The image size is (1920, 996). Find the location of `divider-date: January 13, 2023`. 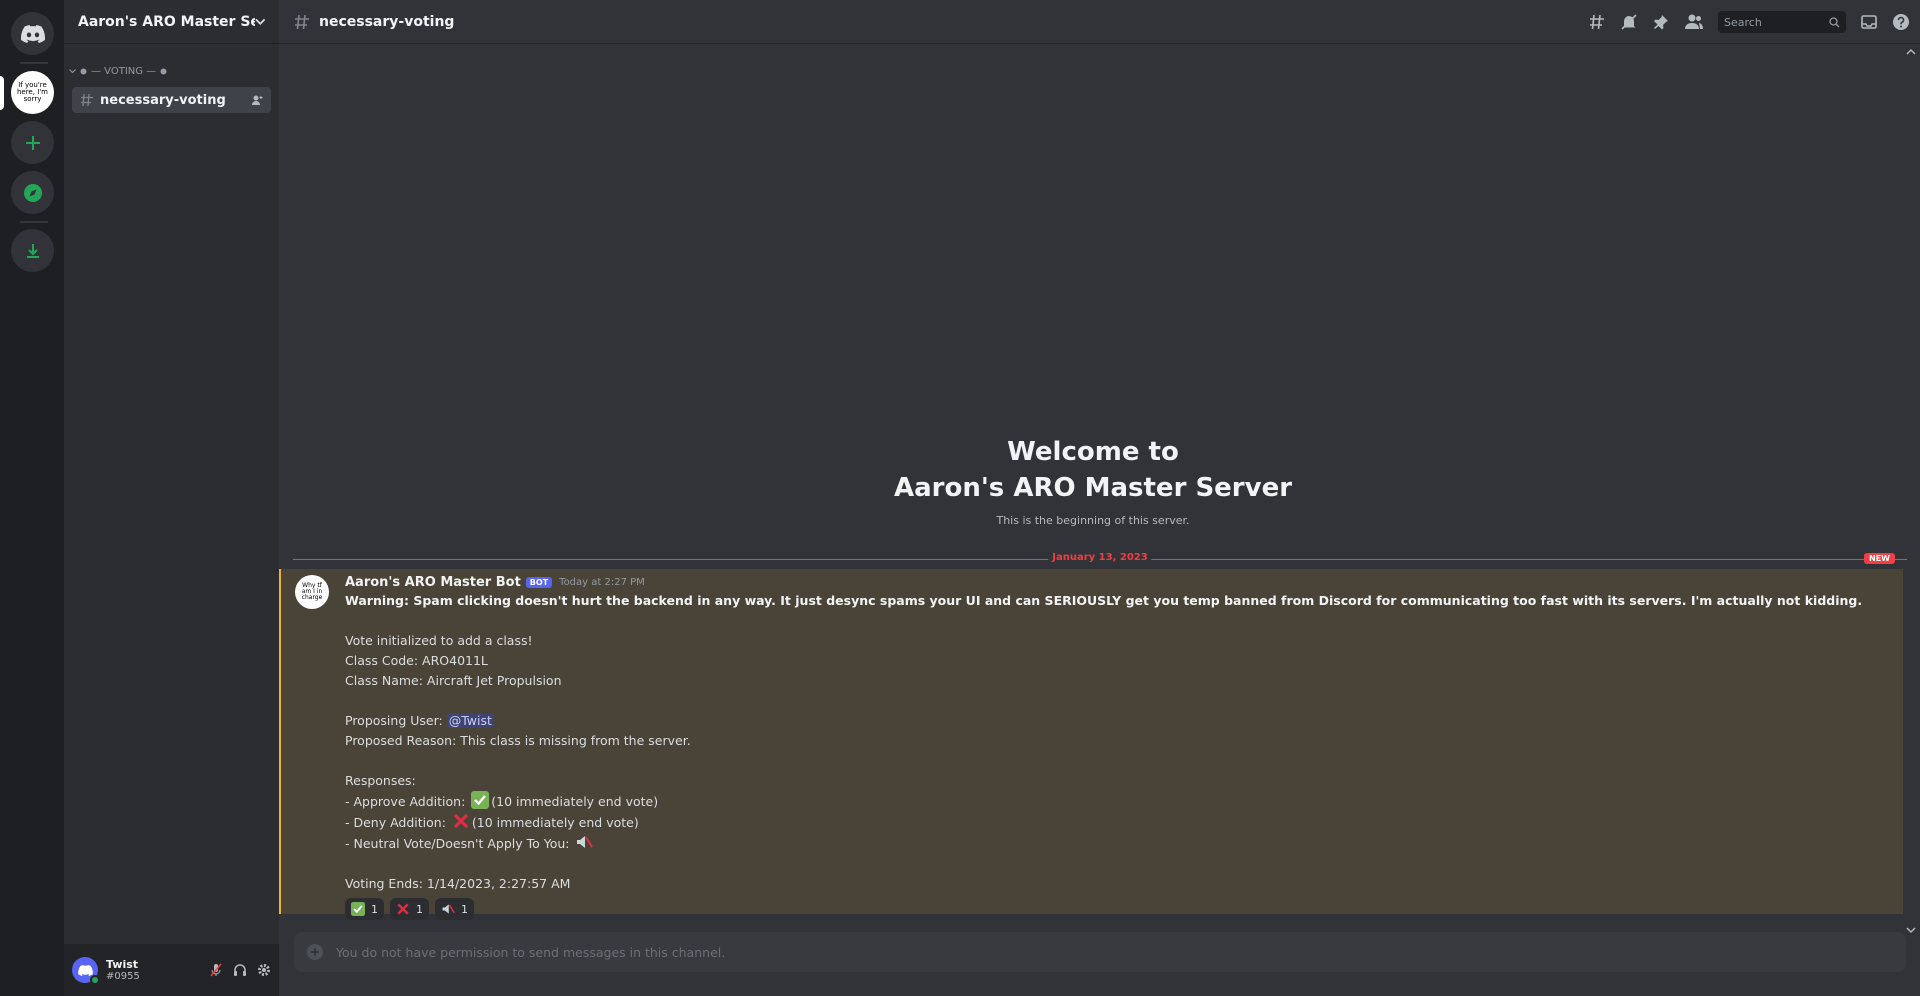

divider-date: January 13, 2023 is located at coordinates (1100, 557).